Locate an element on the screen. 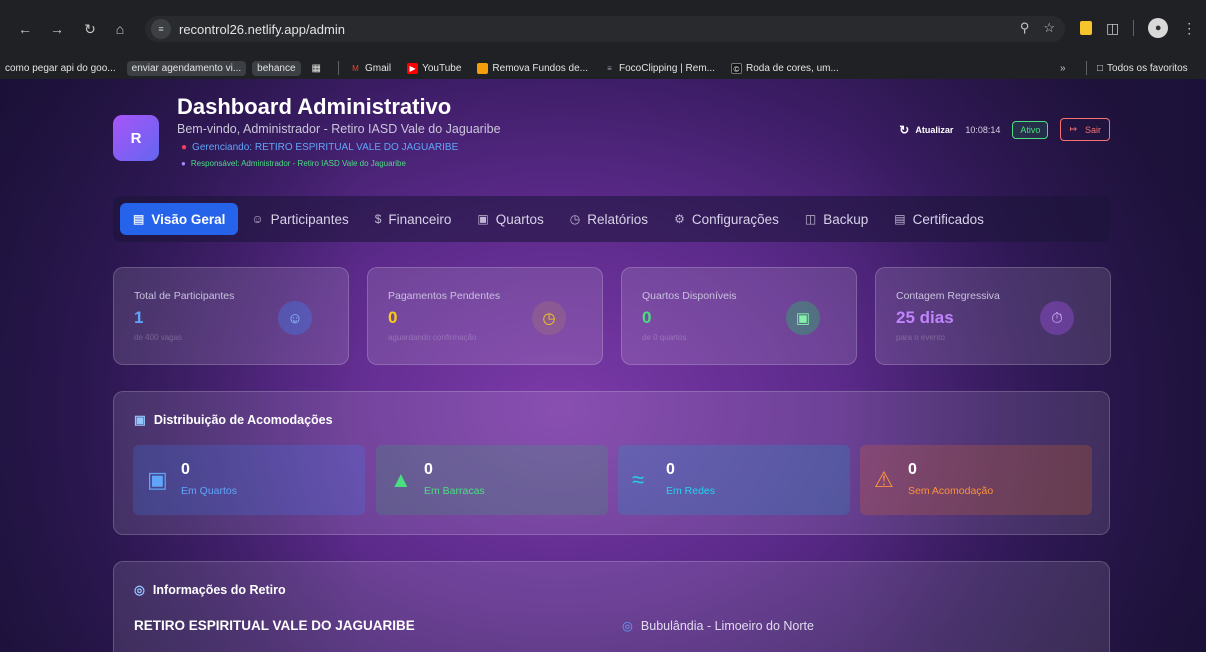 The height and width of the screenshot is (652, 1206). accommodation-none: ⚠ 0 Sem Acomodação is located at coordinates (976, 480).